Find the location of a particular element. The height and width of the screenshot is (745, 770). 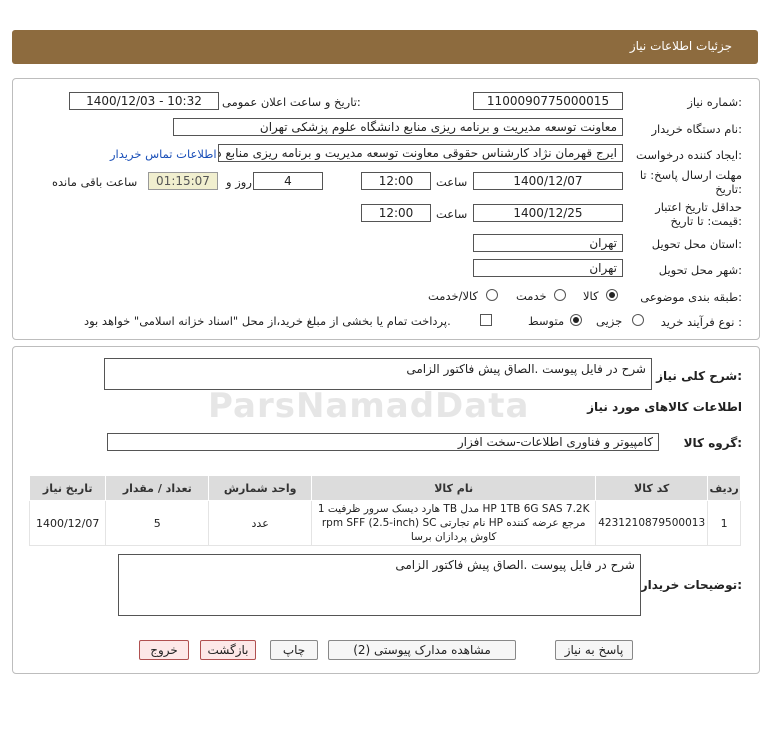

city-field: تهران is located at coordinates (548, 268).